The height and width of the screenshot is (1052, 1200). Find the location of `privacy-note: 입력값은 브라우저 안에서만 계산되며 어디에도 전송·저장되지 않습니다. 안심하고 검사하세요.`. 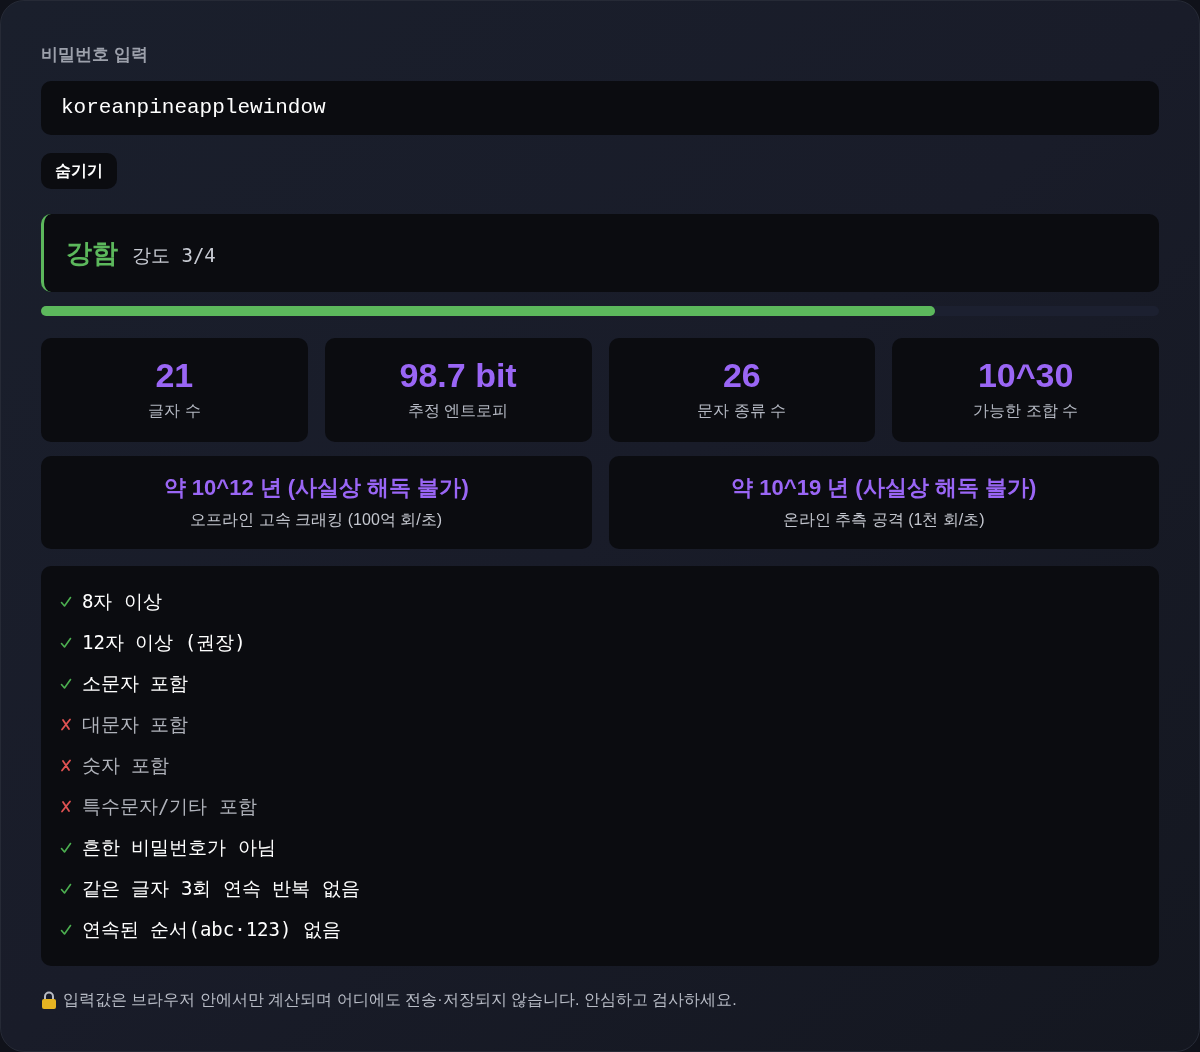

privacy-note: 입력값은 브라우저 안에서만 계산되며 어디에도 전송·저장되지 않습니다. 안심하고 검사하세요. is located at coordinates (400, 1000).